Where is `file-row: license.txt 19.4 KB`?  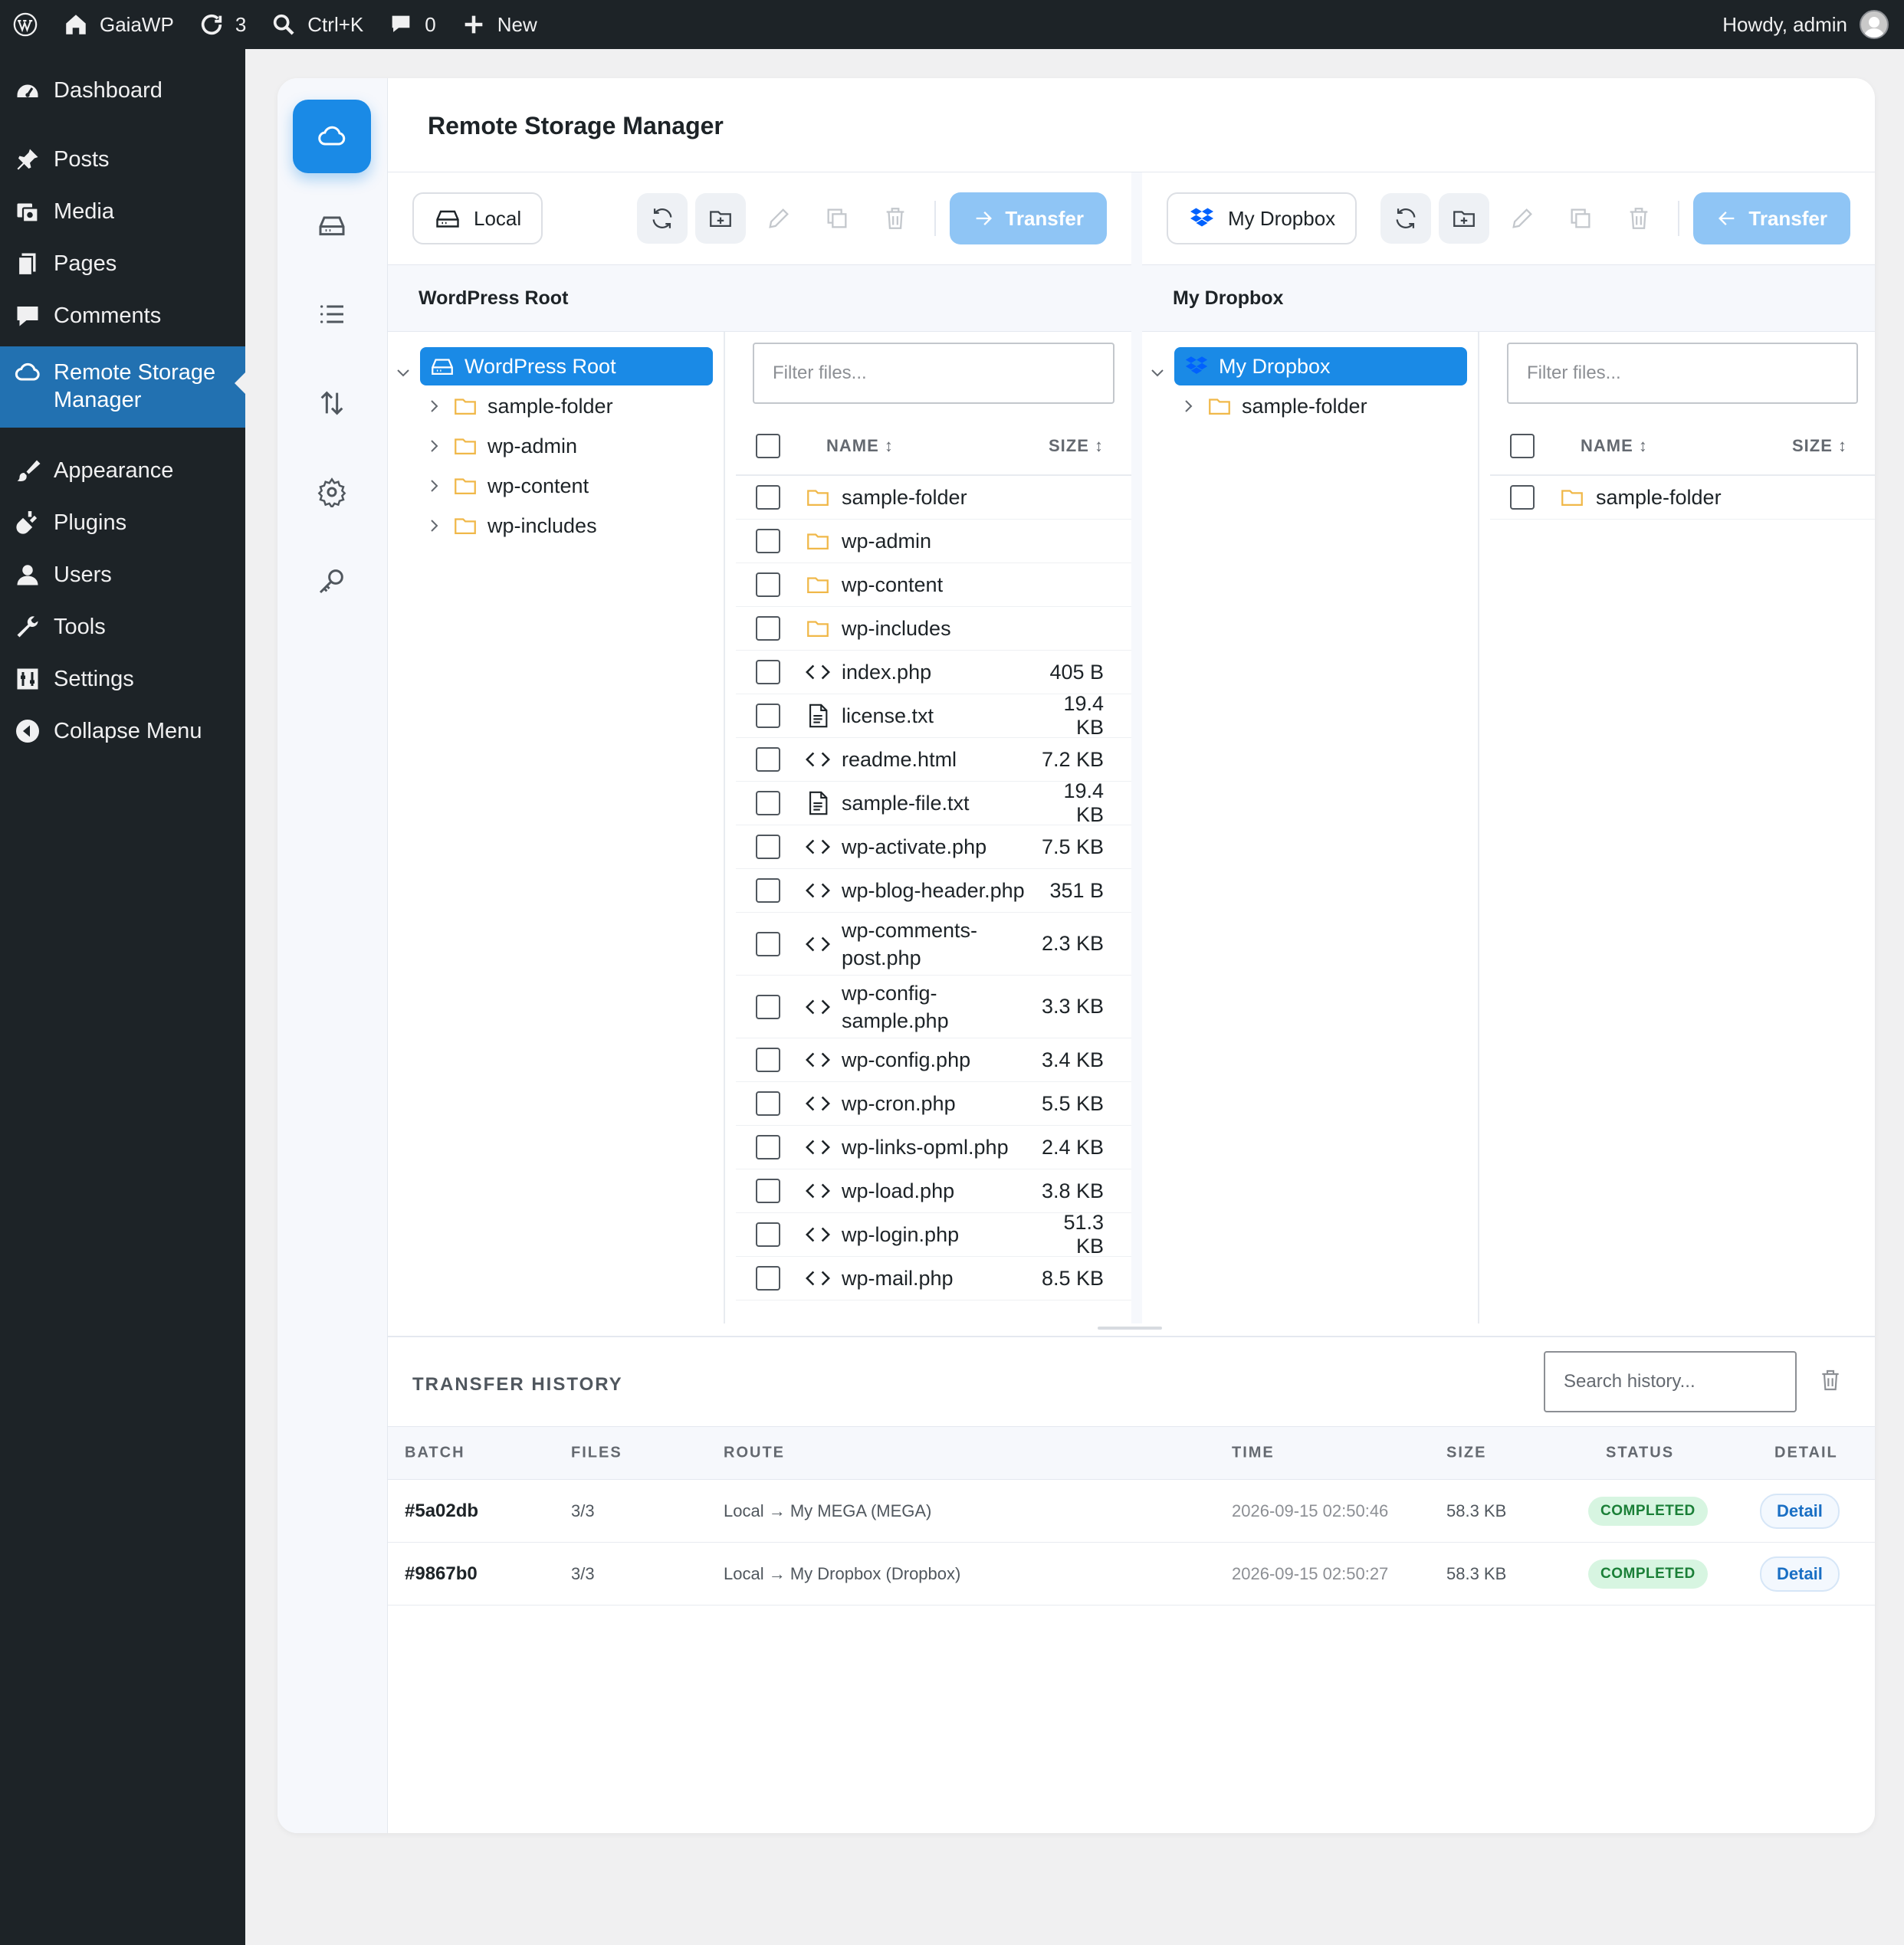 file-row: license.txt 19.4 KB is located at coordinates (934, 715).